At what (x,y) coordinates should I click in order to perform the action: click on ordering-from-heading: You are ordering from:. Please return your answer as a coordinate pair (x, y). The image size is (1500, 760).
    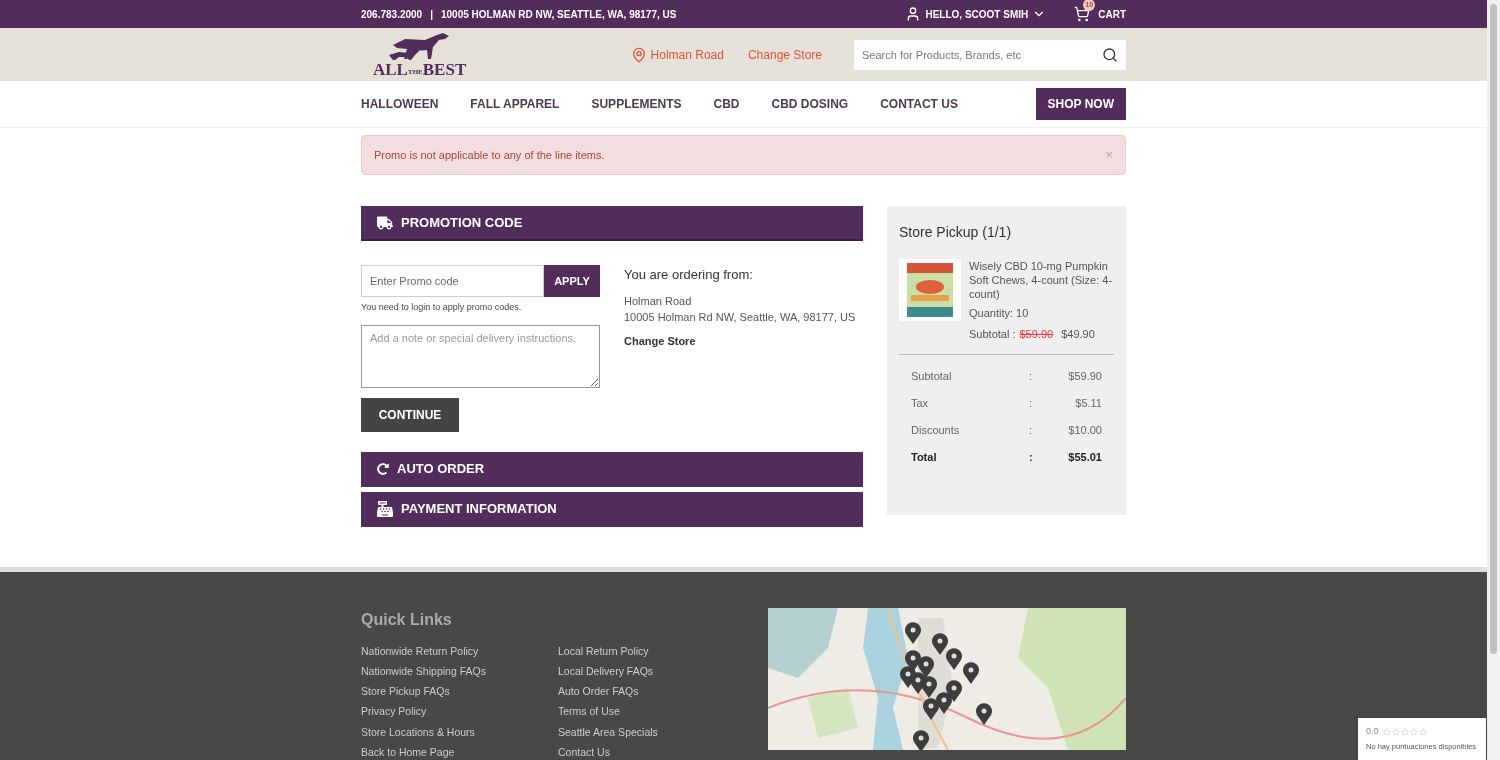
    Looking at the image, I should click on (689, 275).